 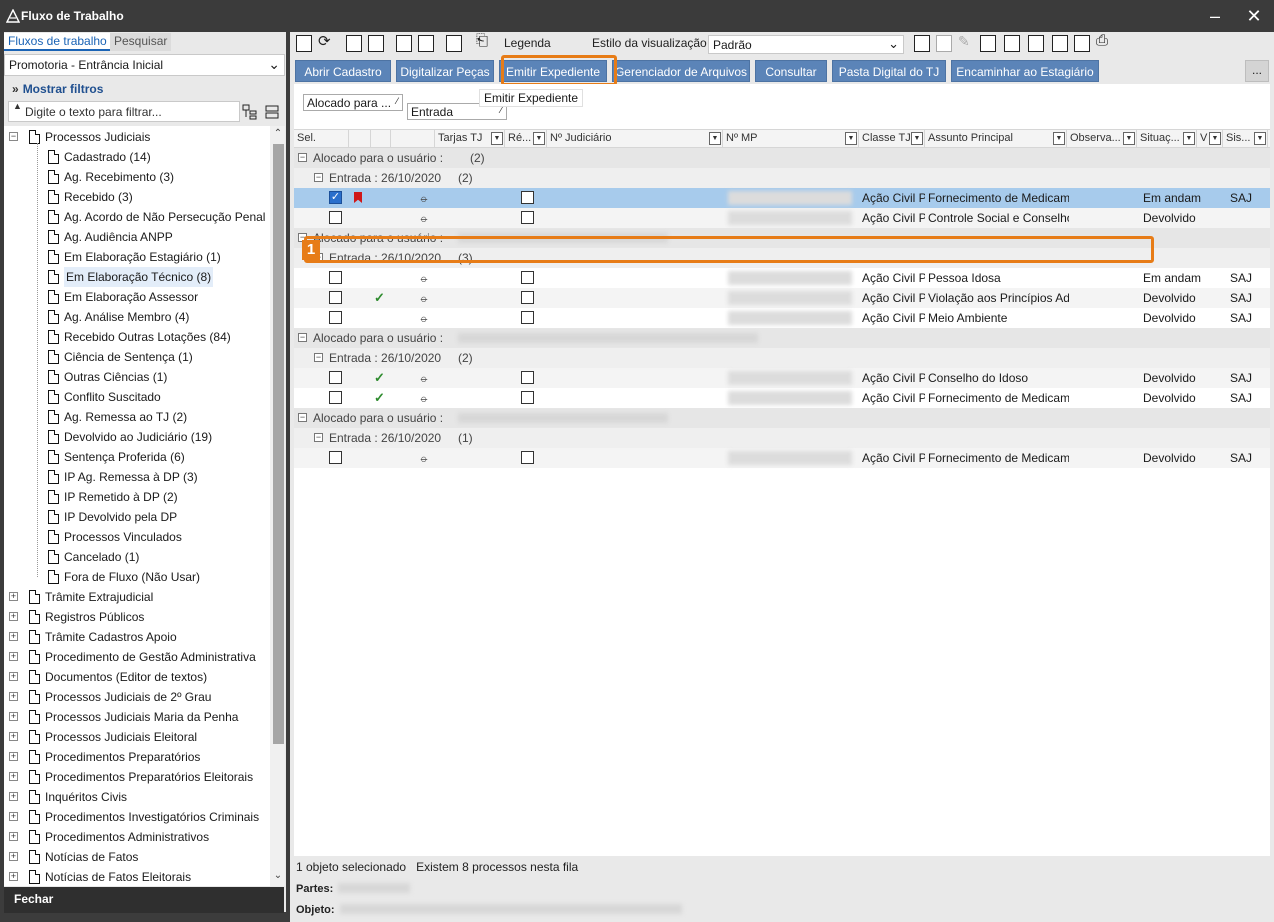 I want to click on action-button-5: Pasta Digital do TJ, so click(x=889, y=71).